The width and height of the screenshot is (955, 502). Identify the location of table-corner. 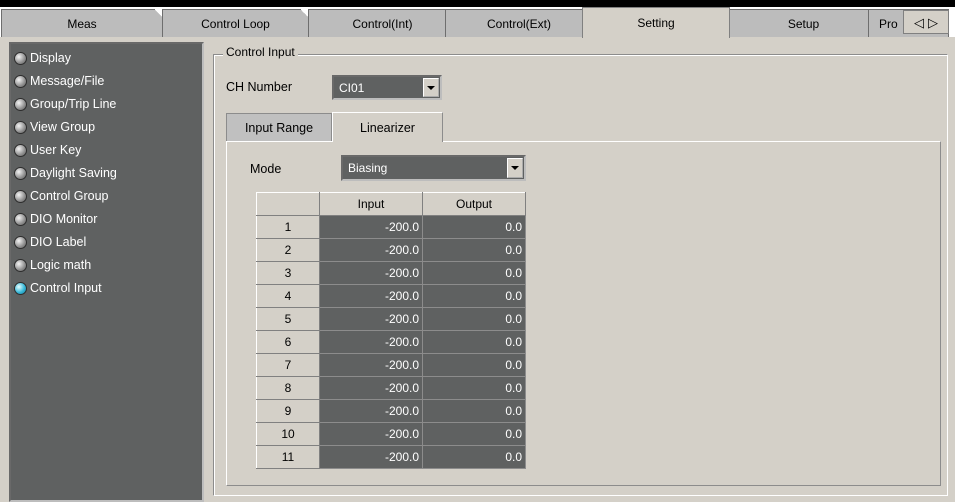
(288, 204).